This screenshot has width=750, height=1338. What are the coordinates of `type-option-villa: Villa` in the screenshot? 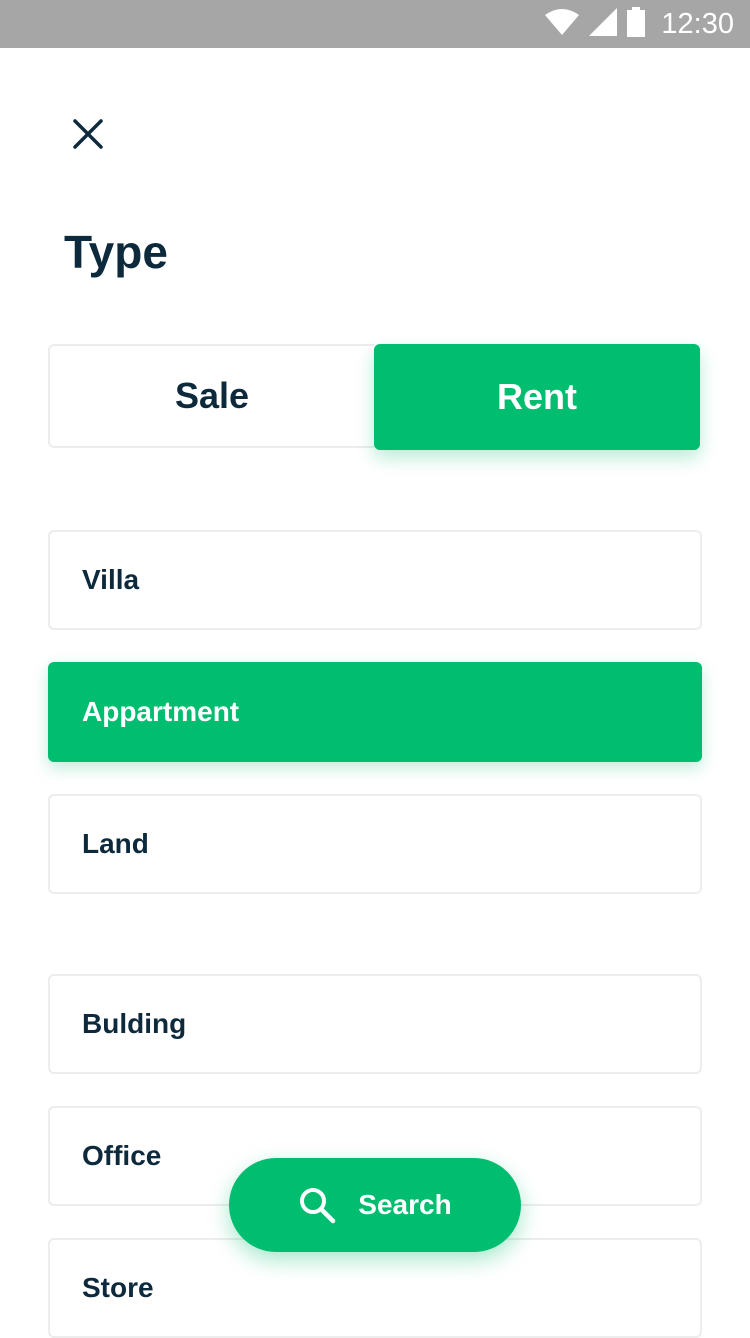 It's located at (375, 580).